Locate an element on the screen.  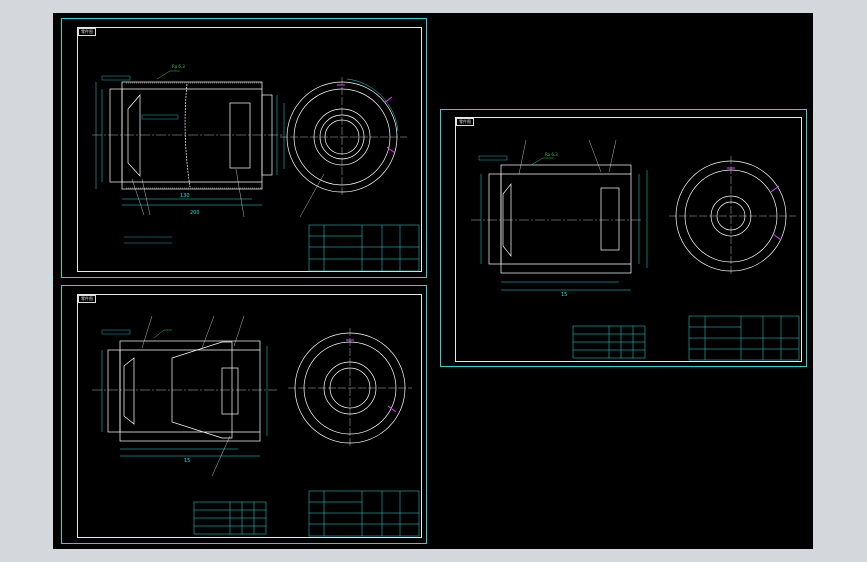
sheet-c-drawing: 15 is located at coordinates (256, 426).